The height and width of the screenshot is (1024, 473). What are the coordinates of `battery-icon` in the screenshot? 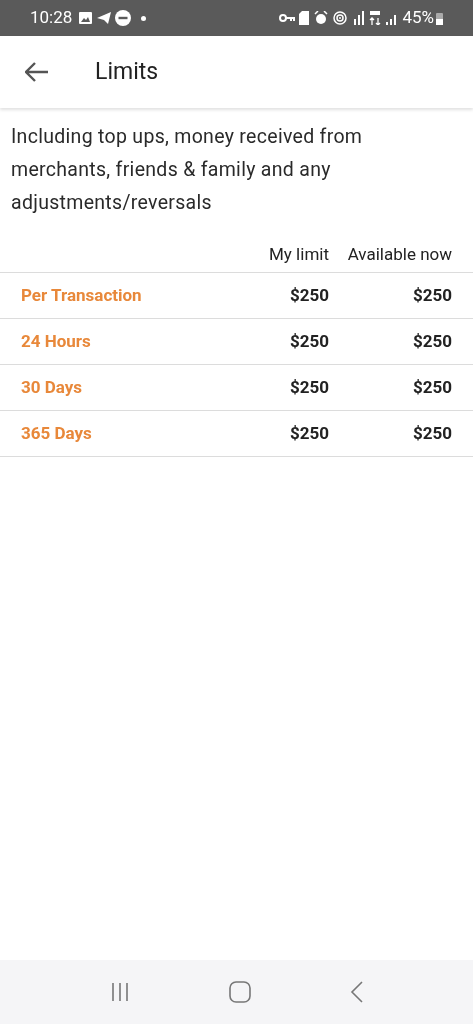 It's located at (439, 18).